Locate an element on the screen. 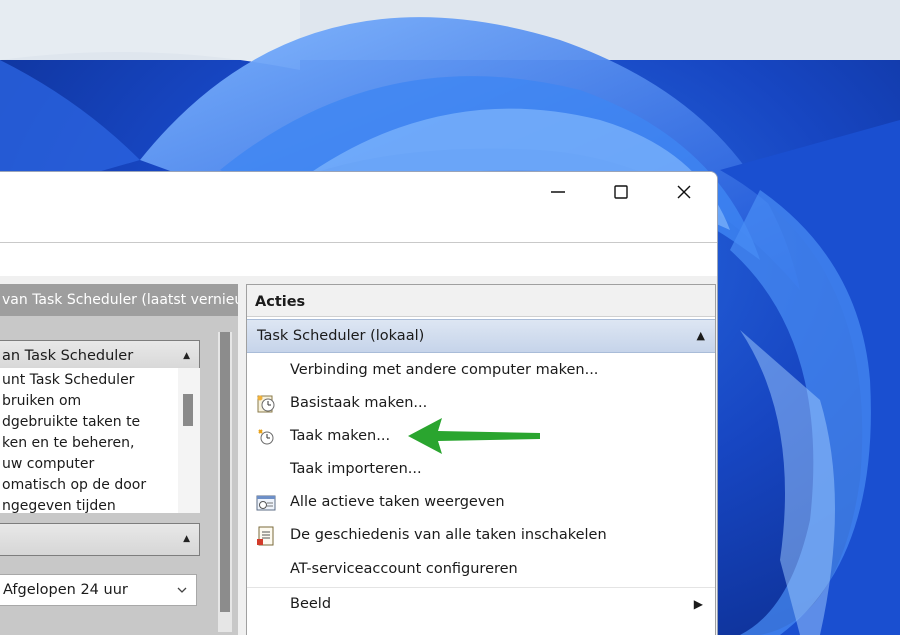 The height and width of the screenshot is (635, 900). chevron-down-icon is located at coordinates (182, 590).